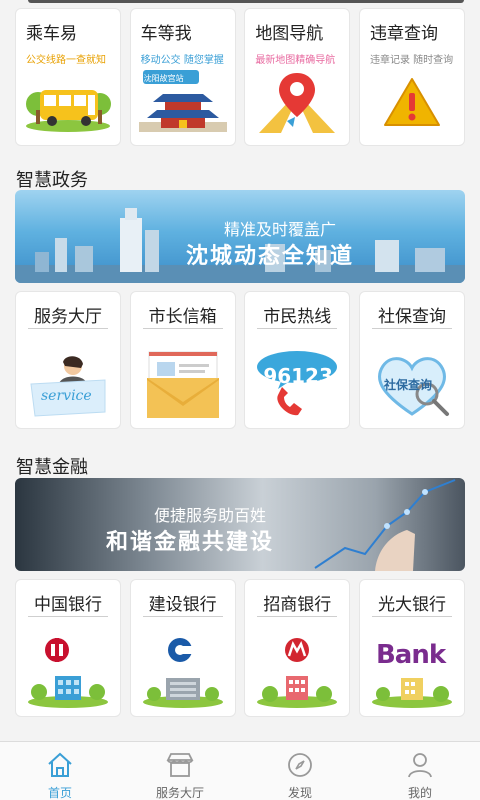  Describe the element at coordinates (209, 515) in the screenshot. I see `banner-tagline: 便捷服务助百姓` at that location.